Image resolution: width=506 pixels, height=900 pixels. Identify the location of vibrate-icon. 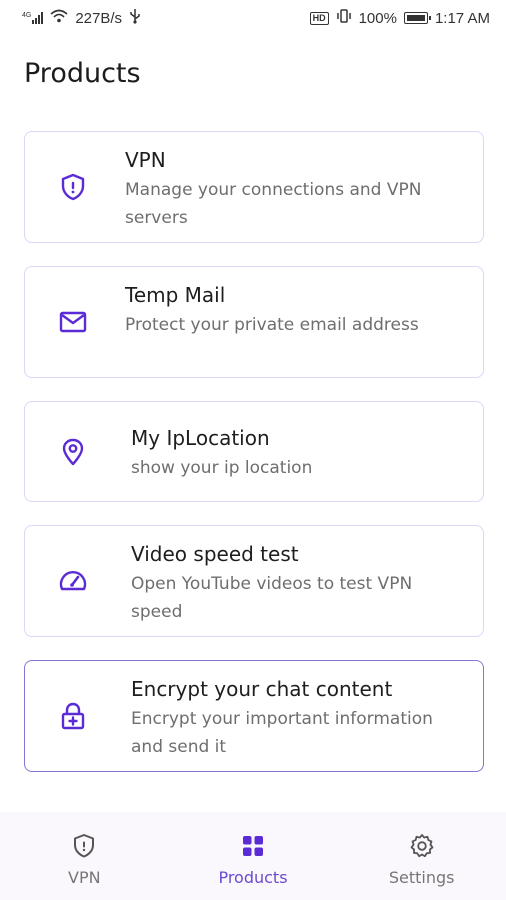
(344, 18).